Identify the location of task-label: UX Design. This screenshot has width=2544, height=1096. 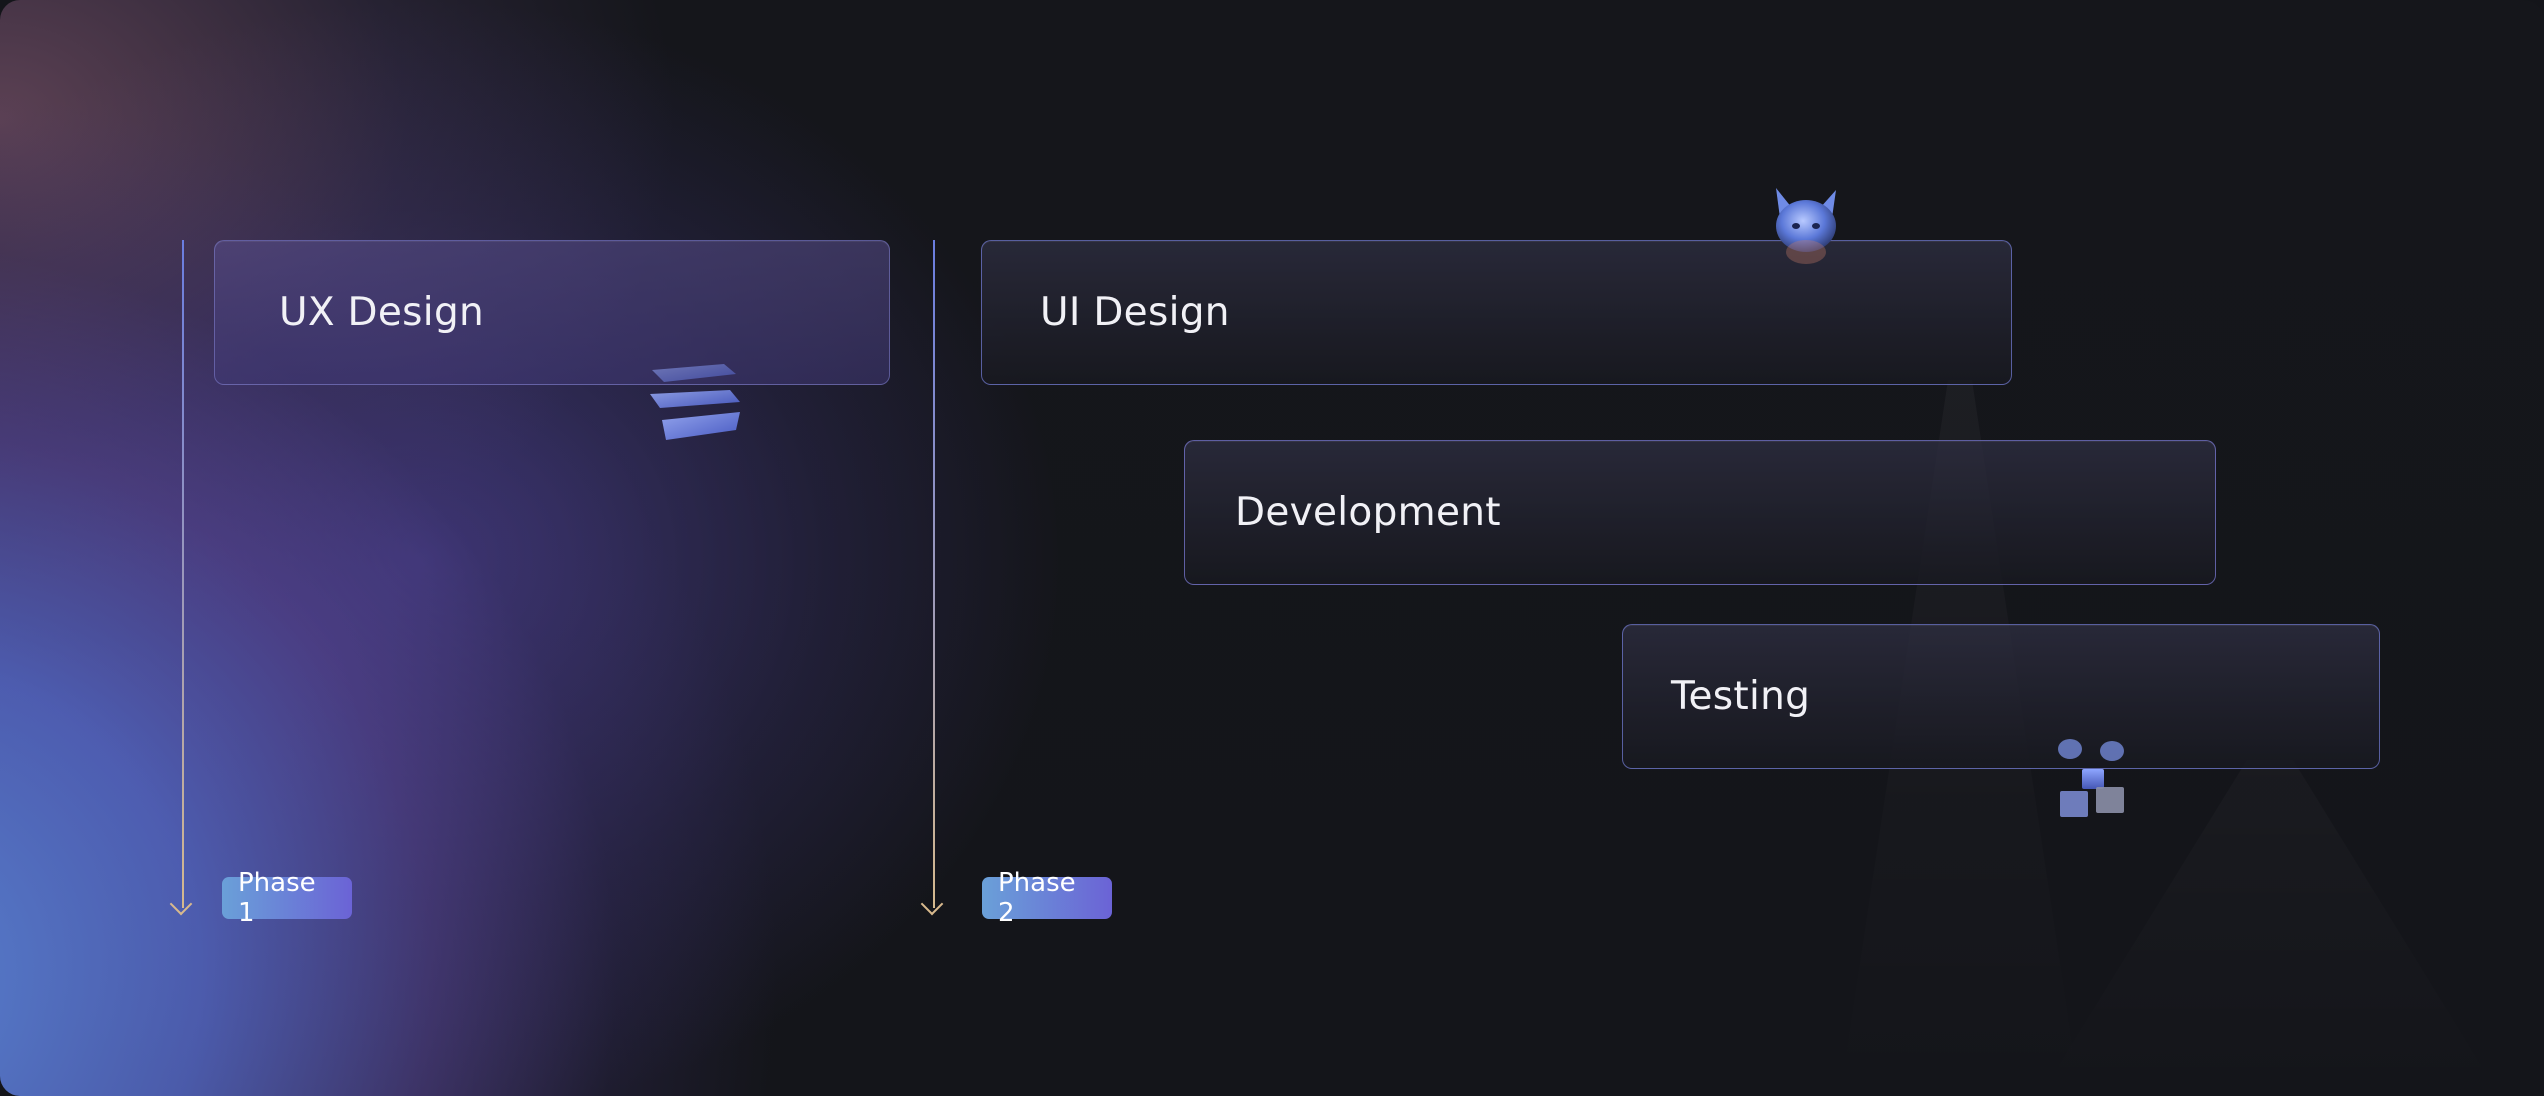
(382, 312).